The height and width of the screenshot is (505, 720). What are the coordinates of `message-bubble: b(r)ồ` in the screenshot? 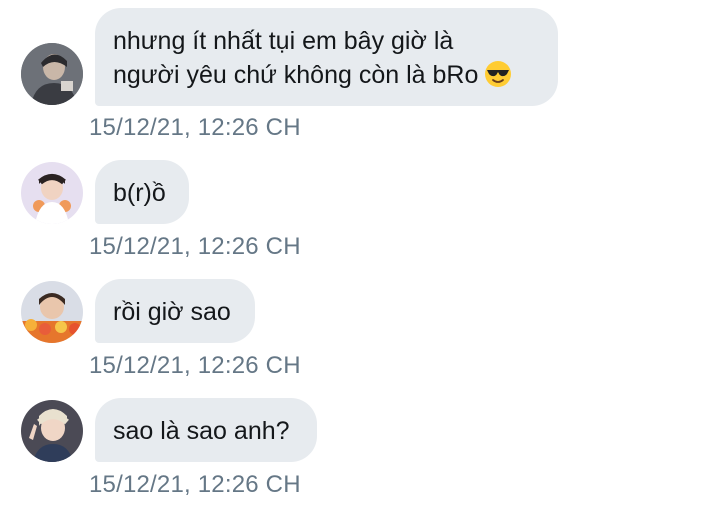 It's located at (142, 192).